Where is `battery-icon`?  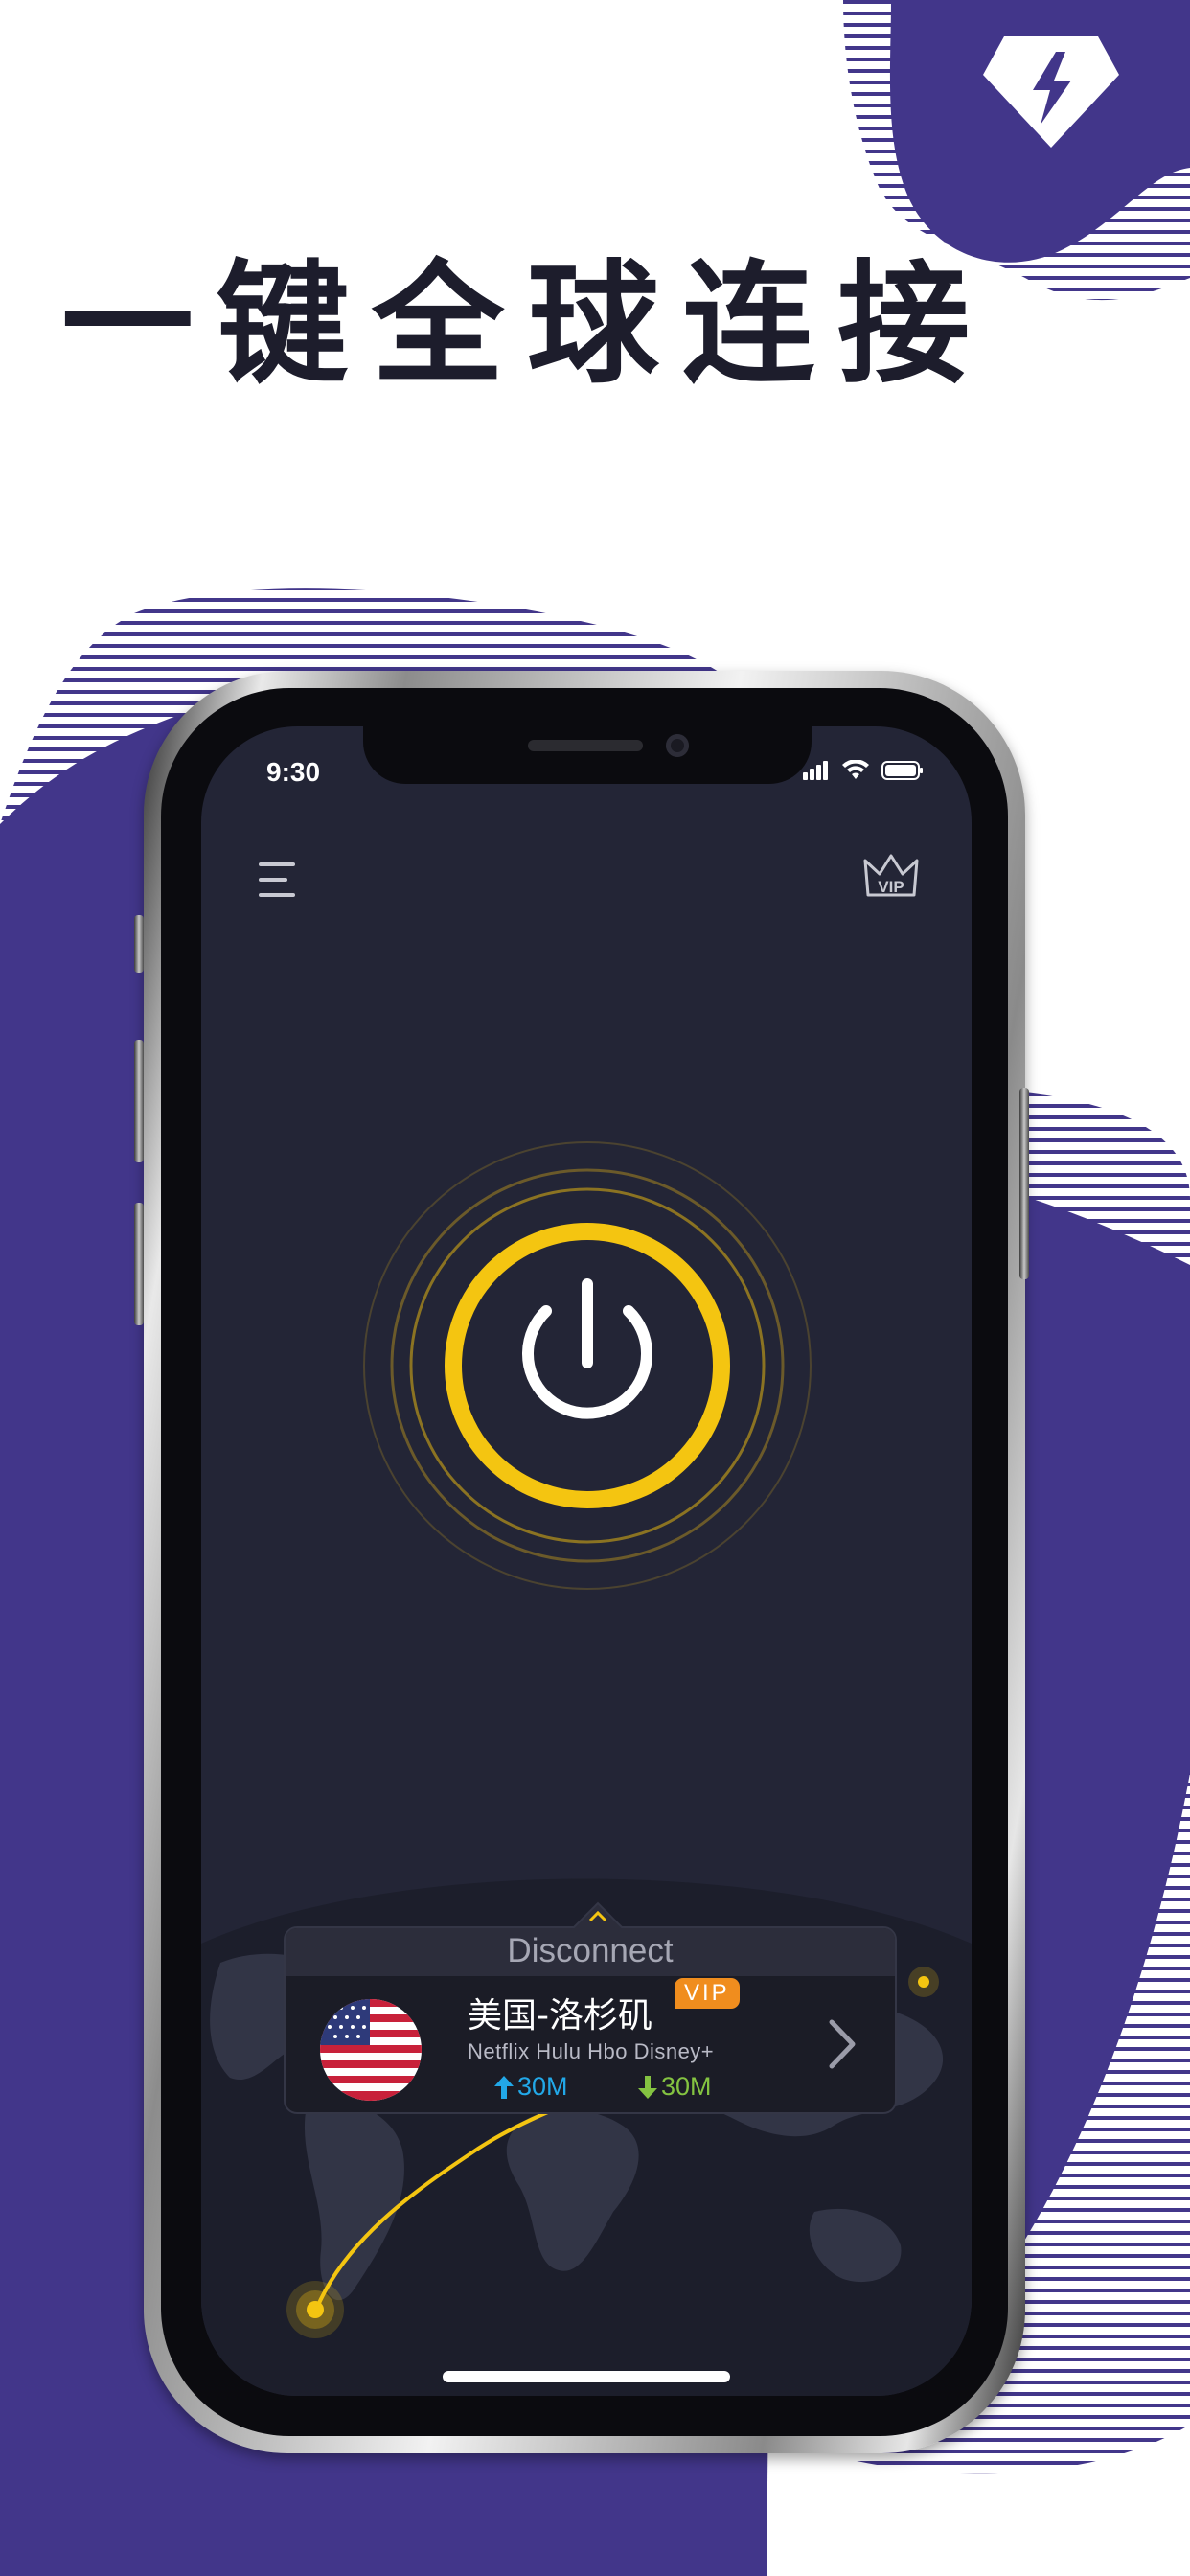
battery-icon is located at coordinates (902, 770).